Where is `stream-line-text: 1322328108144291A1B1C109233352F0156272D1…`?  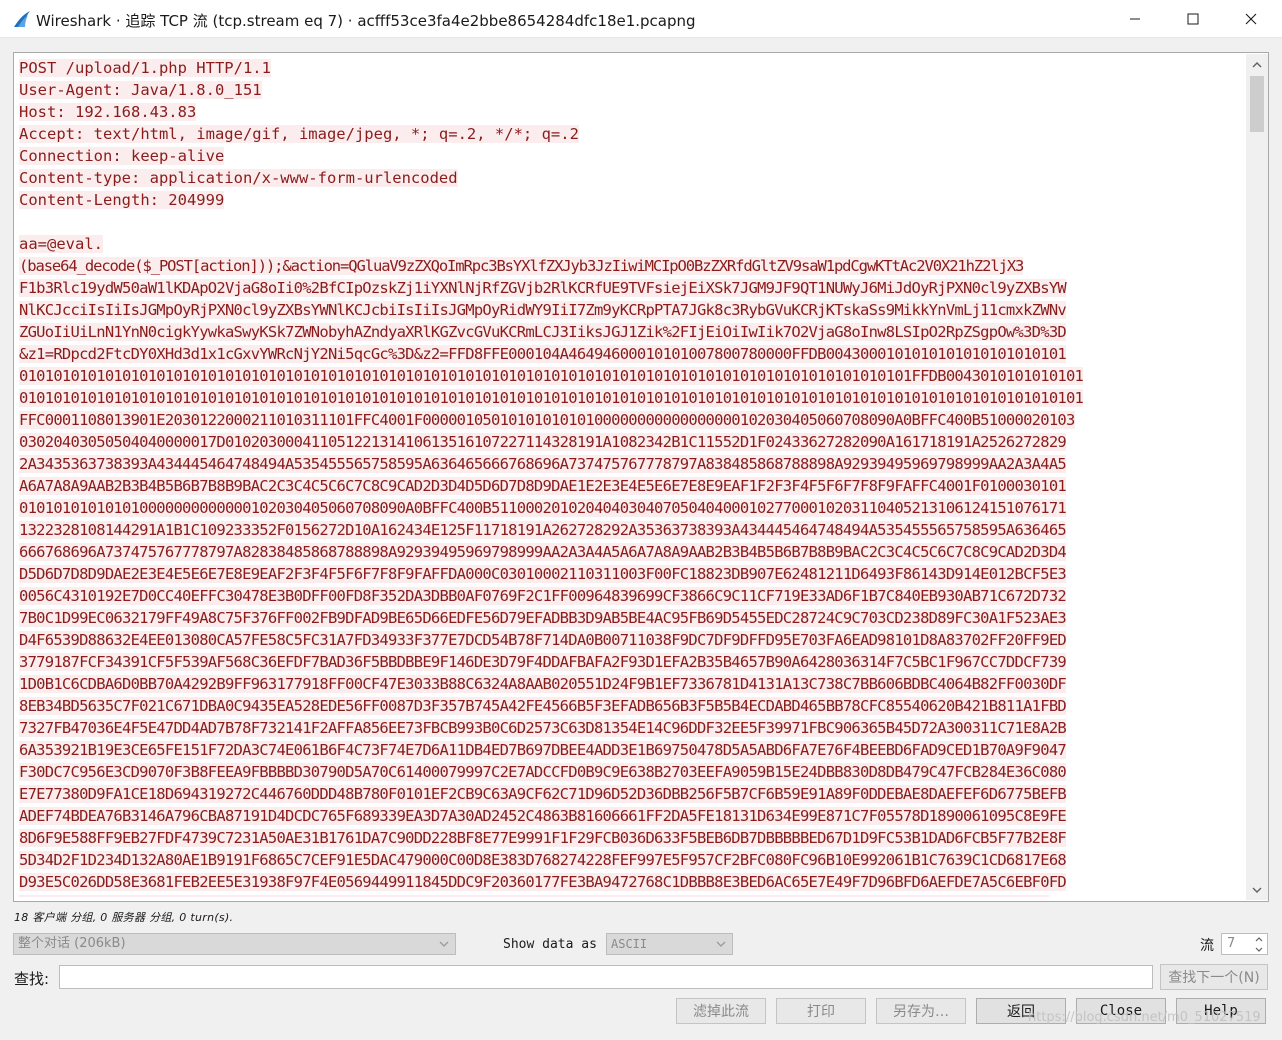 stream-line-text: 1322328108144291A1B1C109233352F0156272D1… is located at coordinates (543, 530).